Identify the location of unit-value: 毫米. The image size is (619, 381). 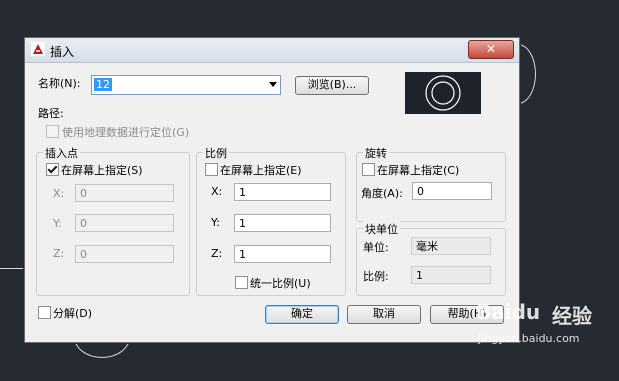
(451, 246).